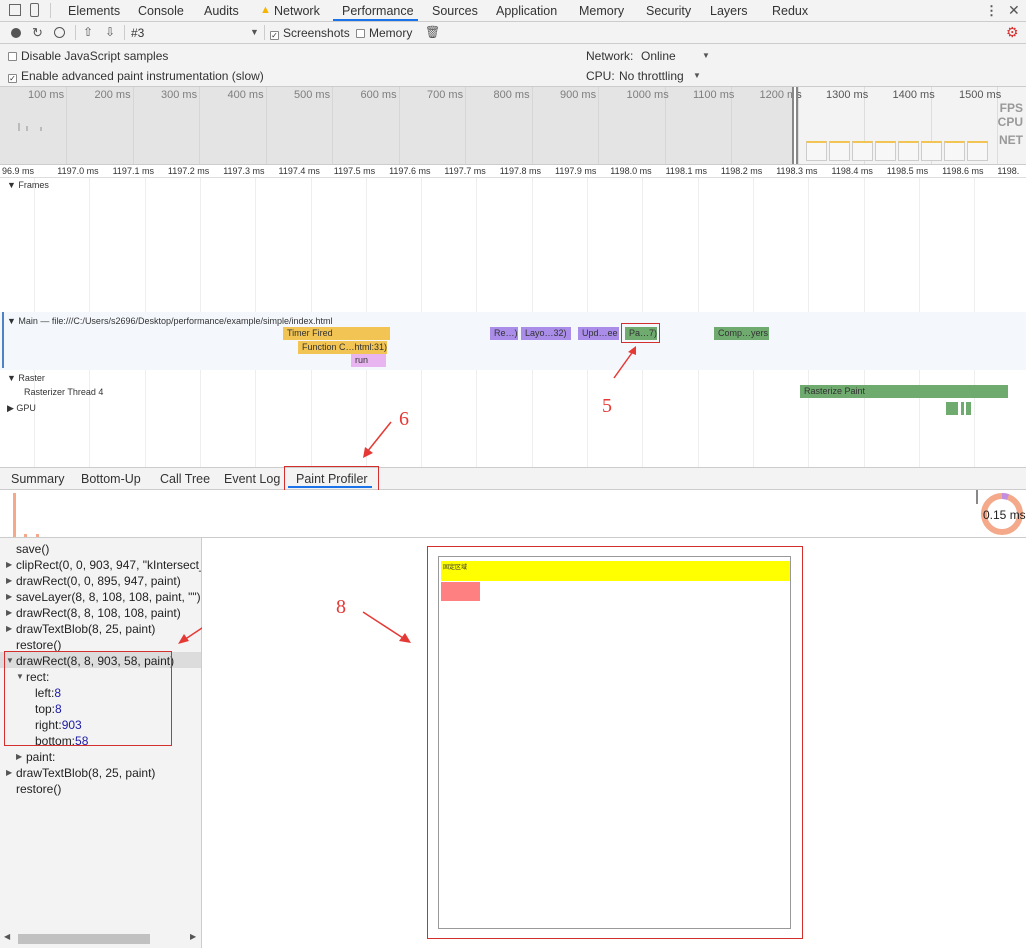  I want to click on log-item: clipRect(0, 0, 903, 947, "kIntersect_0, so click(108, 565).